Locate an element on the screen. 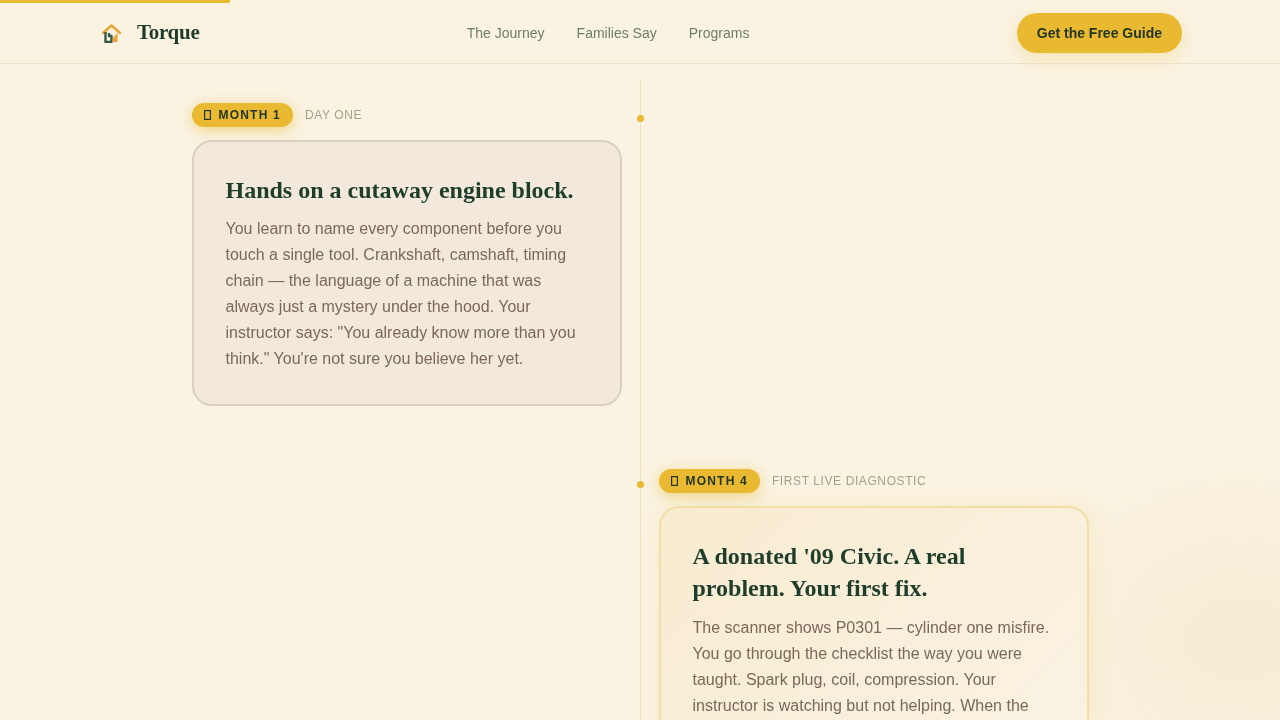  card-text: You learn to name every component before you touch a single tool. Crankshaft, camshaft, timing chain — the language of a machine that was always just a mystery under the hood. Your instructor says: "You already know more than you think." You're not sure you believe her yet. is located at coordinates (401, 294).